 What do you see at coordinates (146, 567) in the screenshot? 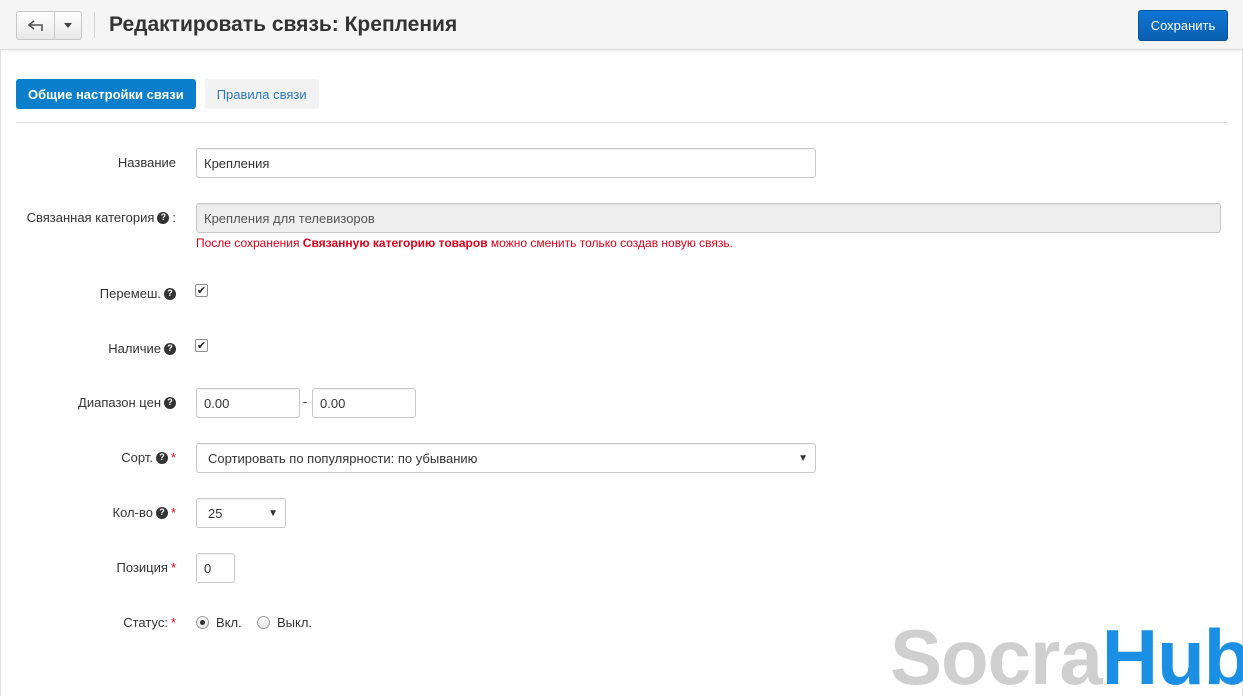
I see `position-label: Позиция *` at bounding box center [146, 567].